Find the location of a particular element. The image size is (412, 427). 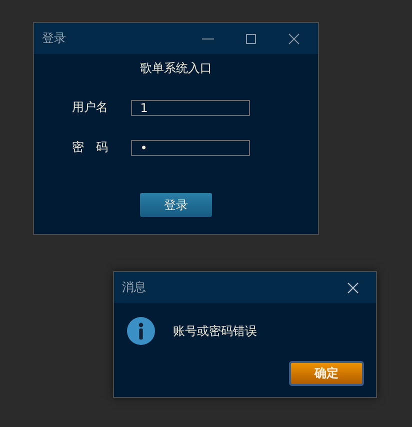

message-text: 账号或密码错误 is located at coordinates (215, 331).